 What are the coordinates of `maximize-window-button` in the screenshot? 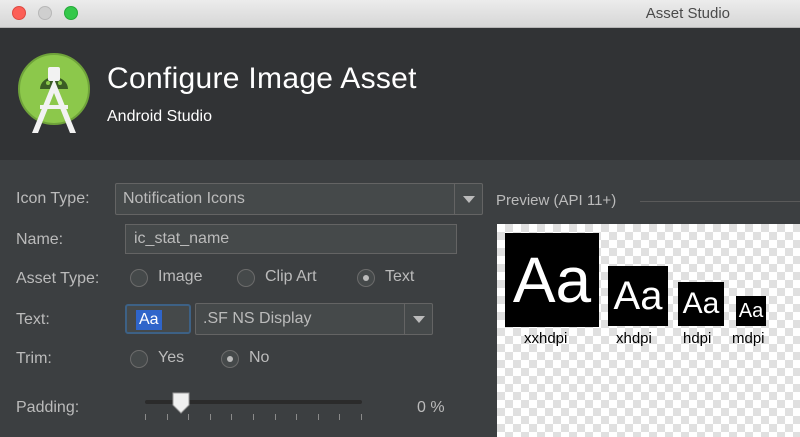 It's located at (71, 13).